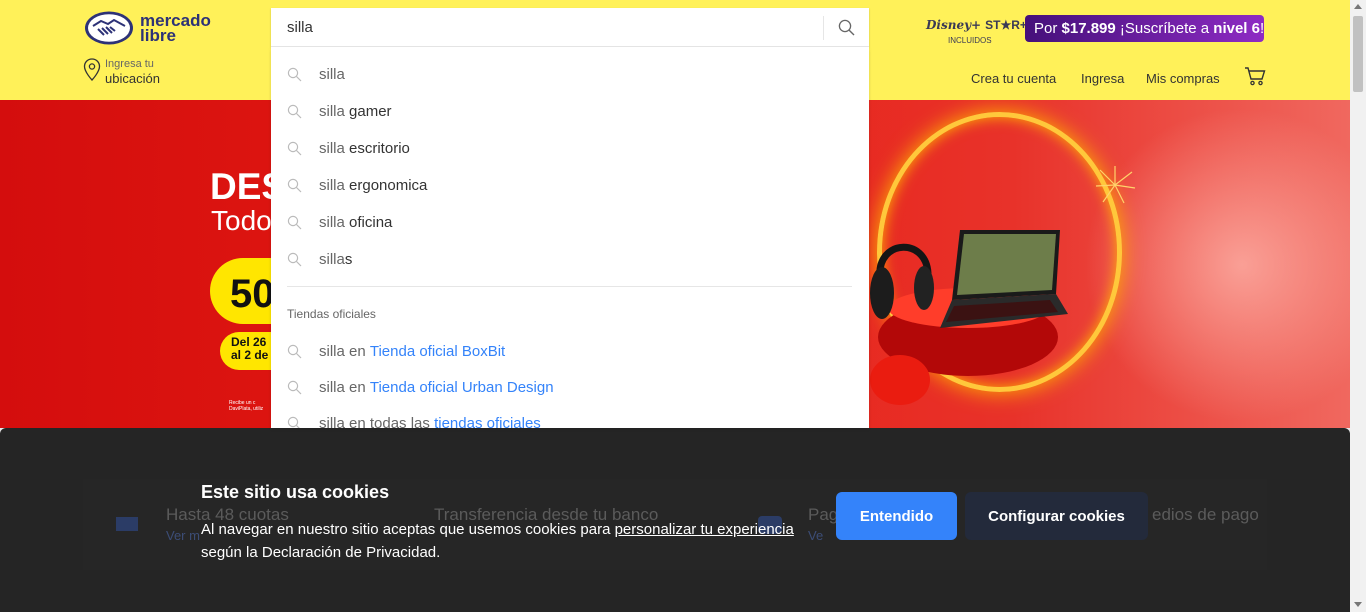 The width and height of the screenshot is (1366, 612). What do you see at coordinates (704, 529) in the screenshot?
I see `personalize-experience-link: personalizar tu experiencia` at bounding box center [704, 529].